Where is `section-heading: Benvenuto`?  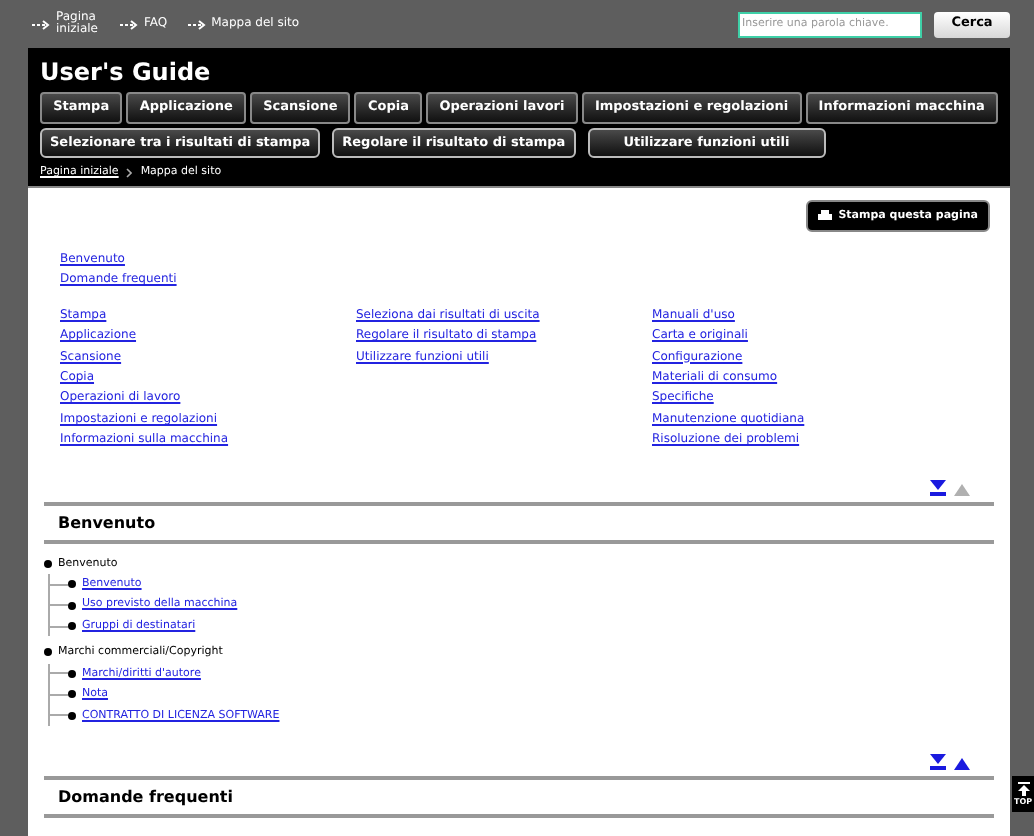 section-heading: Benvenuto is located at coordinates (108, 523).